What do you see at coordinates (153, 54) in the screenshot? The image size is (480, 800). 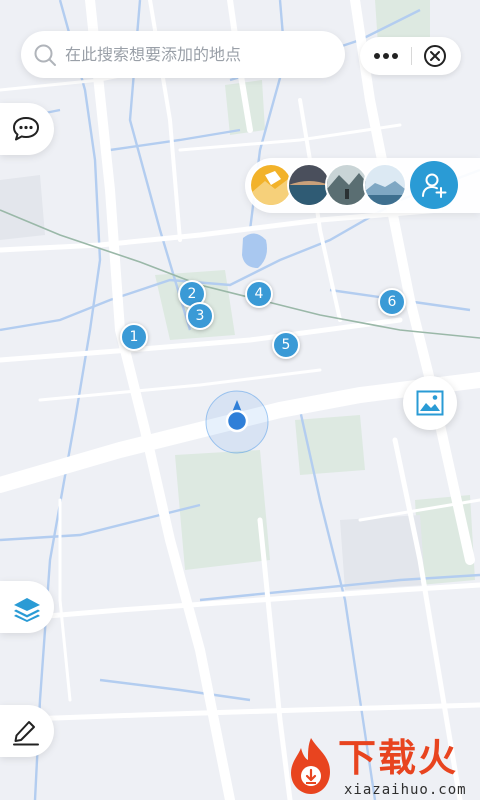 I see `search-input: 在此搜索想要添加的地点` at bounding box center [153, 54].